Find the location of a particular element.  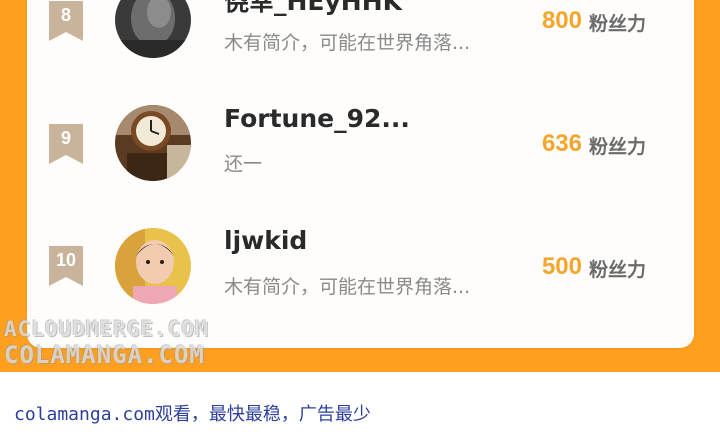

username: ljwkid is located at coordinates (265, 240).